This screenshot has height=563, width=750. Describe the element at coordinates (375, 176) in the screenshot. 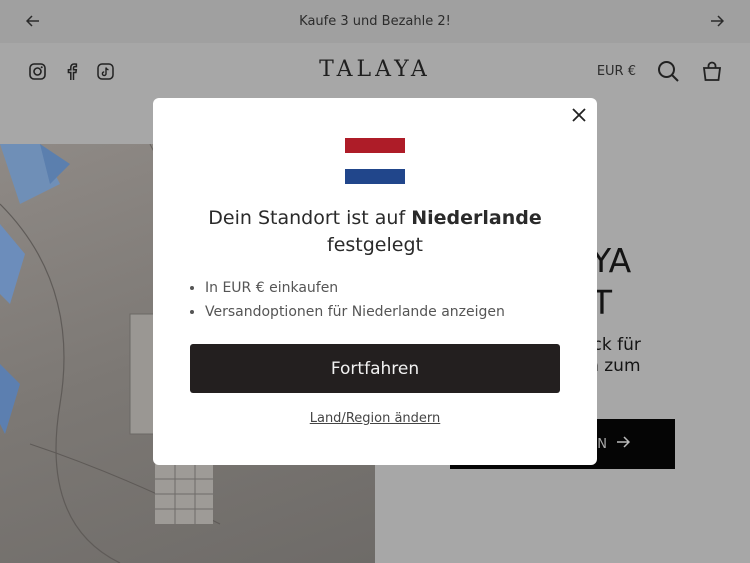

I see `flag-stripe-blue` at that location.